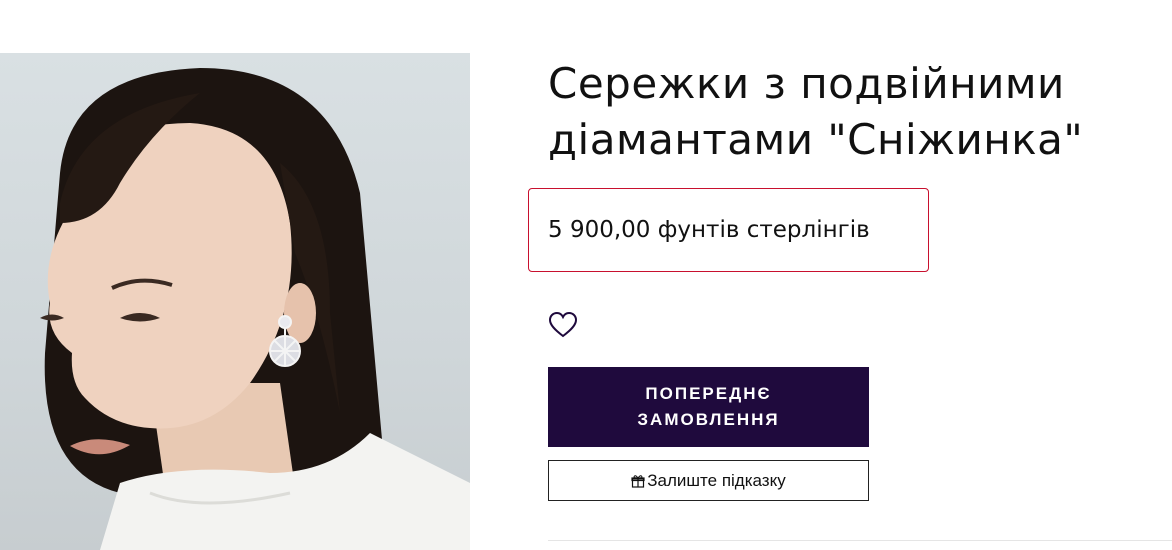 This screenshot has width=1172, height=550. I want to click on price-highlight: 5 900,00 фунтів стерлінгів, so click(728, 230).